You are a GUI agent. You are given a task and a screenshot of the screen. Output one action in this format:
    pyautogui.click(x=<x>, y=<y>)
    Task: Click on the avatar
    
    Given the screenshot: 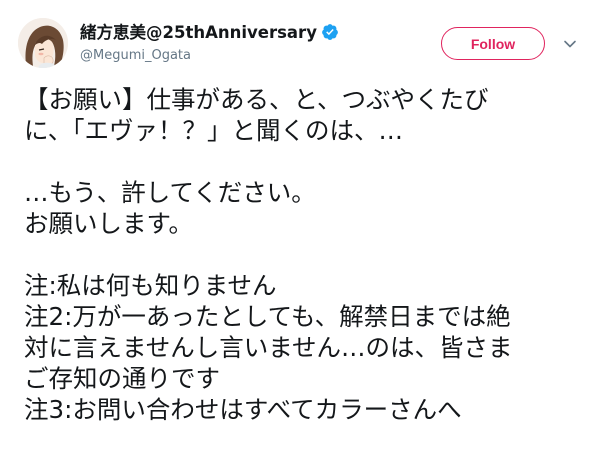 What is the action you would take?
    pyautogui.click(x=43, y=43)
    